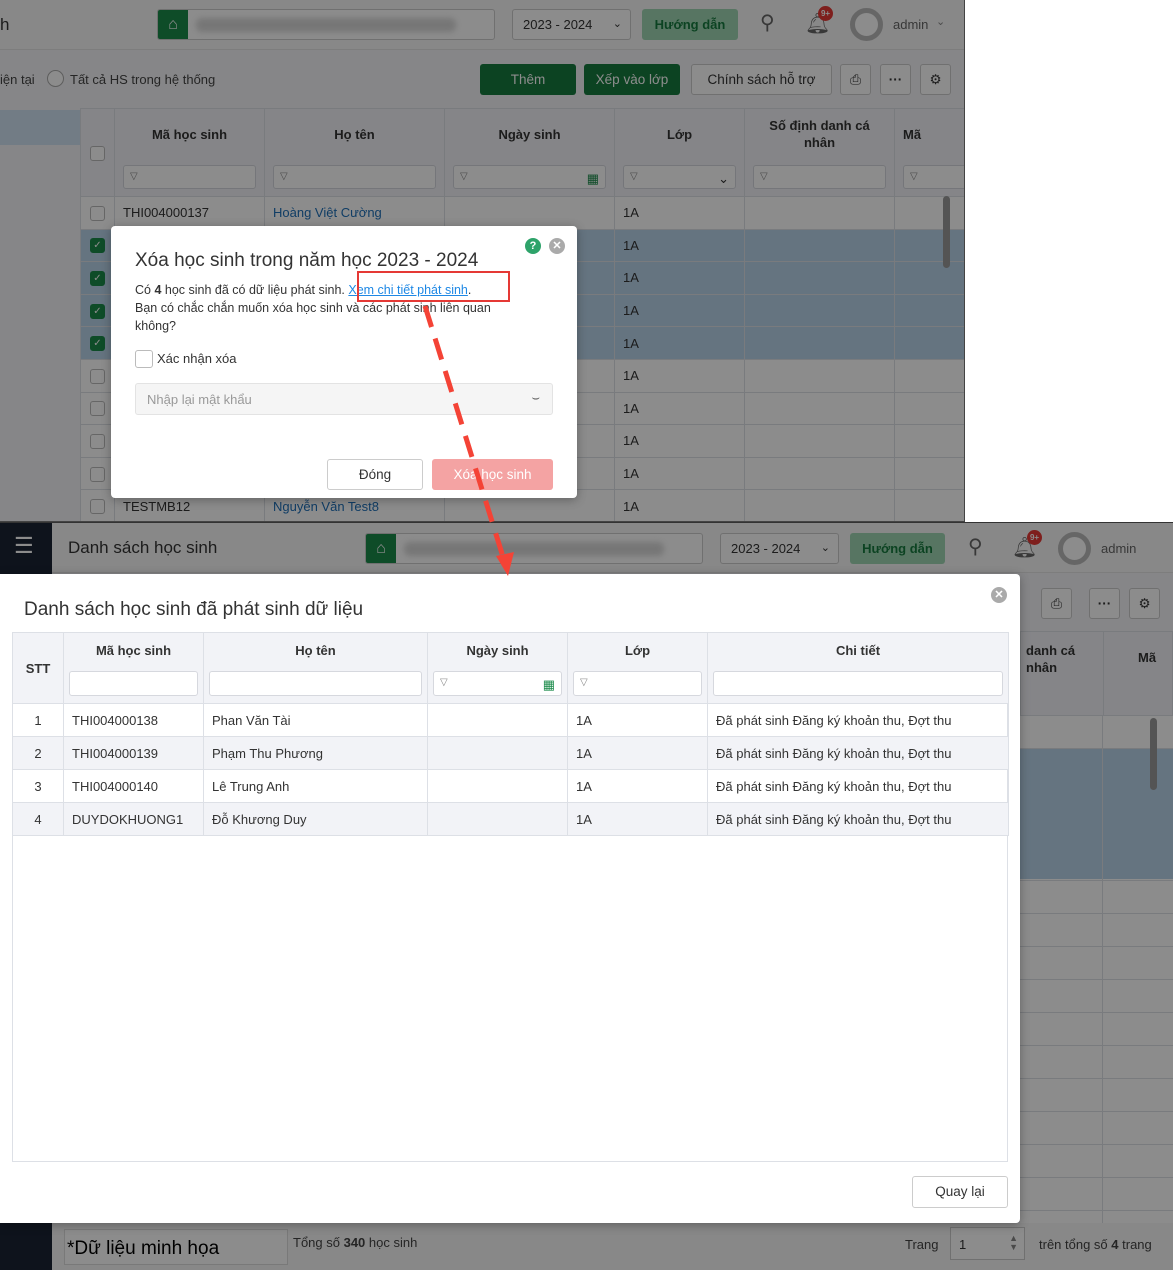 This screenshot has width=1173, height=1270. What do you see at coordinates (468, 440) in the screenshot?
I see `annotation-arrow` at bounding box center [468, 440].